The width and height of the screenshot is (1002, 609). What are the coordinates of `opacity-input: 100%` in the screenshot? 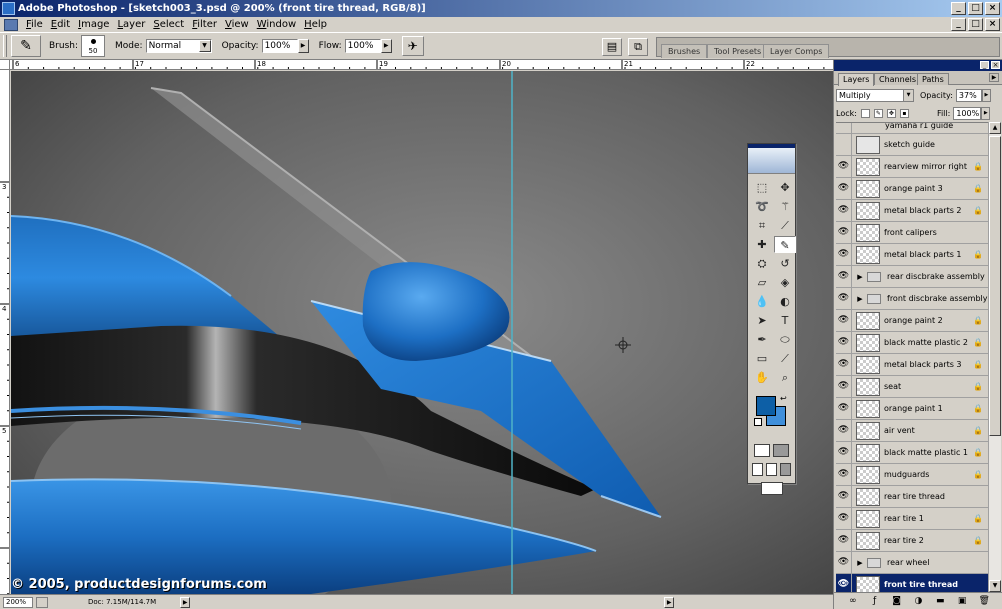 It's located at (279, 46).